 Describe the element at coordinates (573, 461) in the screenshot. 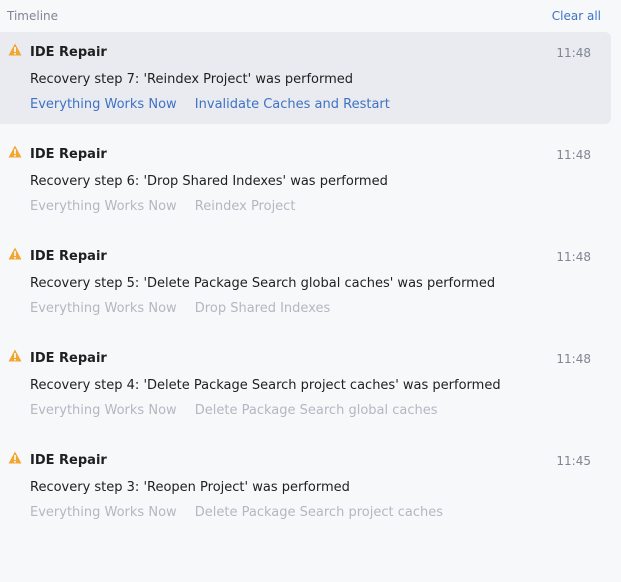

I see `notification-time: 11:45` at that location.